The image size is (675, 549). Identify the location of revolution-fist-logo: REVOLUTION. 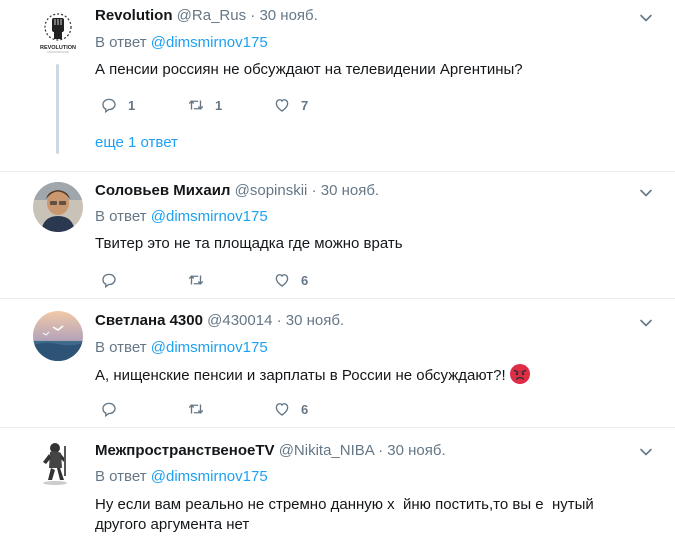
(58, 33).